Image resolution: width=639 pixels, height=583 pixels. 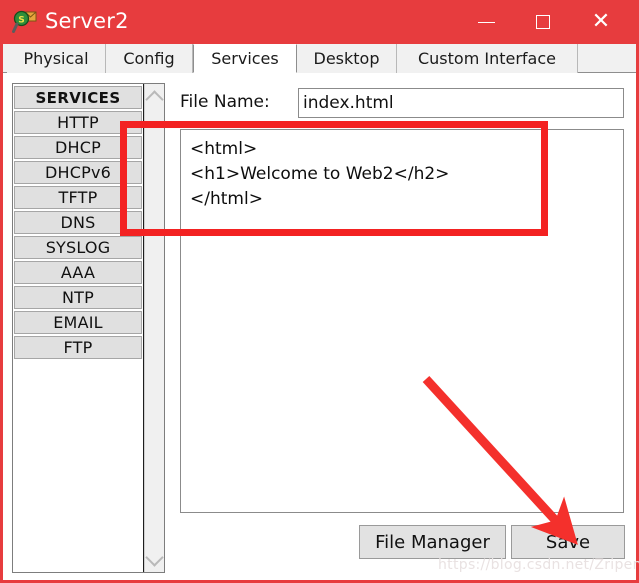 I want to click on maximize-icon, so click(x=543, y=22).